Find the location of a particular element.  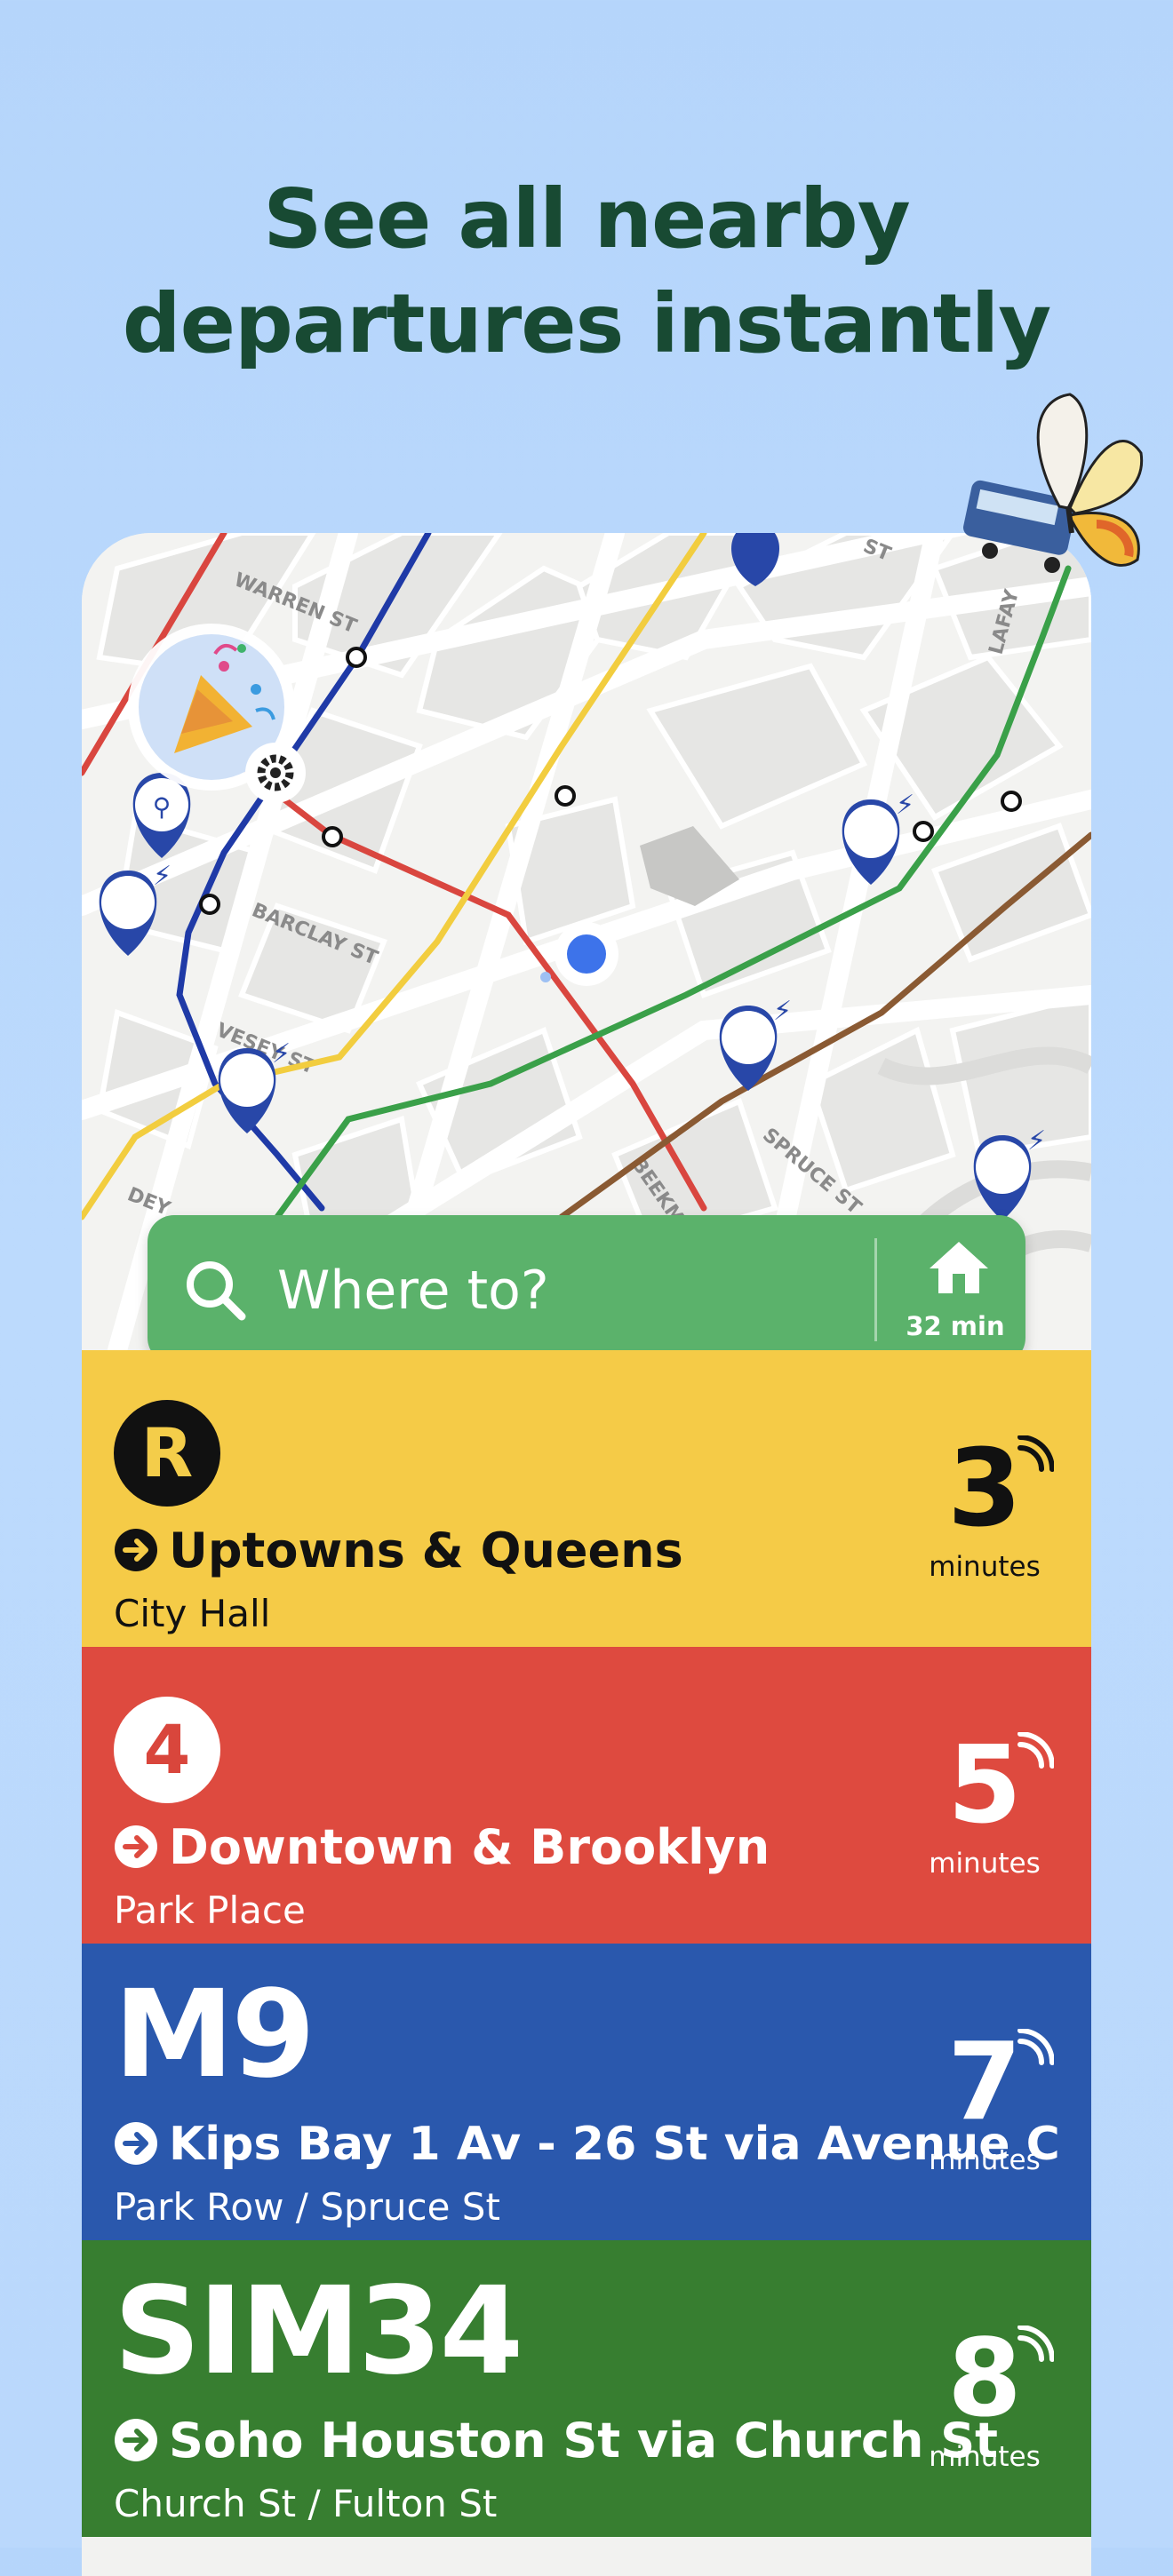

search-icon is located at coordinates (216, 1291).